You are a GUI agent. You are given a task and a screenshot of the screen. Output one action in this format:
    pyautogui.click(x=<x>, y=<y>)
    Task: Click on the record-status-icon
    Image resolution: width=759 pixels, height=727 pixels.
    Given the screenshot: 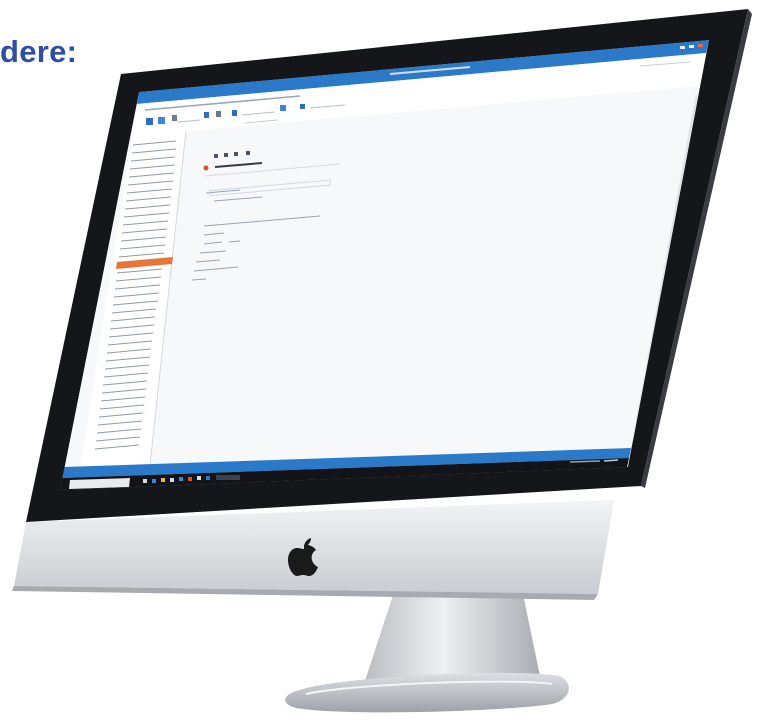 What is the action you would take?
    pyautogui.click(x=206, y=168)
    